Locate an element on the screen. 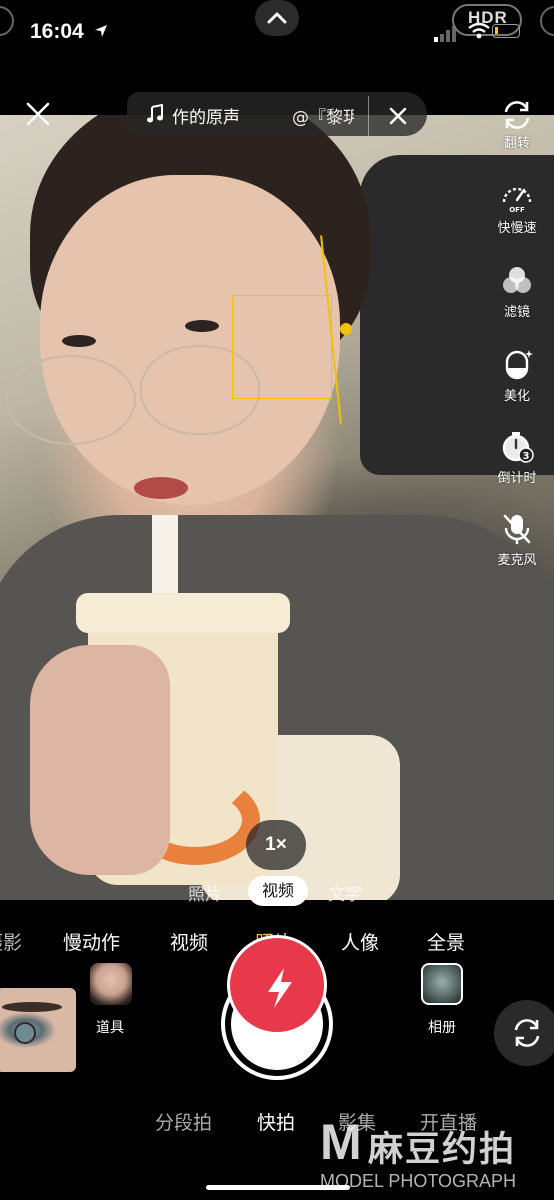  status-bar: 16:04 HDR is located at coordinates (277, 35).